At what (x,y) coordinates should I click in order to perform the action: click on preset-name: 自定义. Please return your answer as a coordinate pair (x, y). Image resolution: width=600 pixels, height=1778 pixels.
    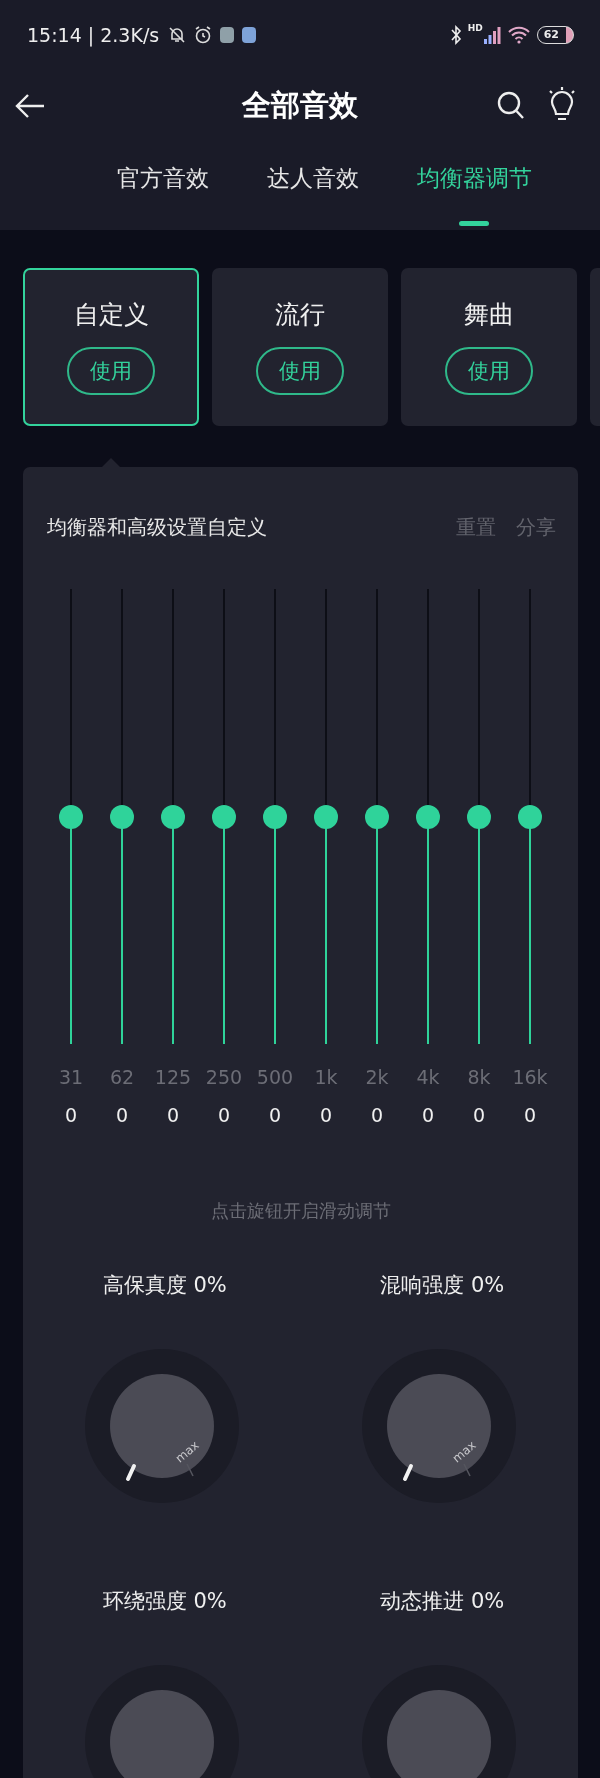
    Looking at the image, I should click on (111, 315).